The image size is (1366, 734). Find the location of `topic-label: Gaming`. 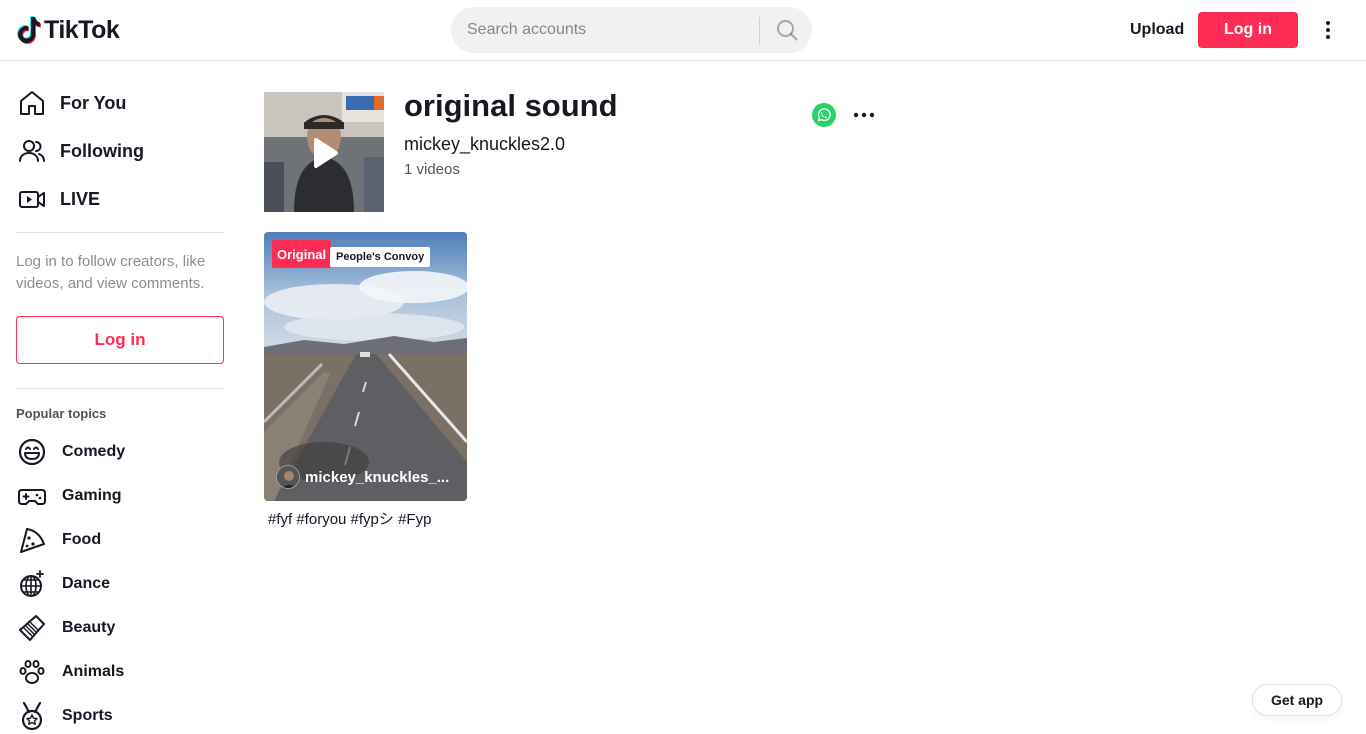

topic-label: Gaming is located at coordinates (92, 495).